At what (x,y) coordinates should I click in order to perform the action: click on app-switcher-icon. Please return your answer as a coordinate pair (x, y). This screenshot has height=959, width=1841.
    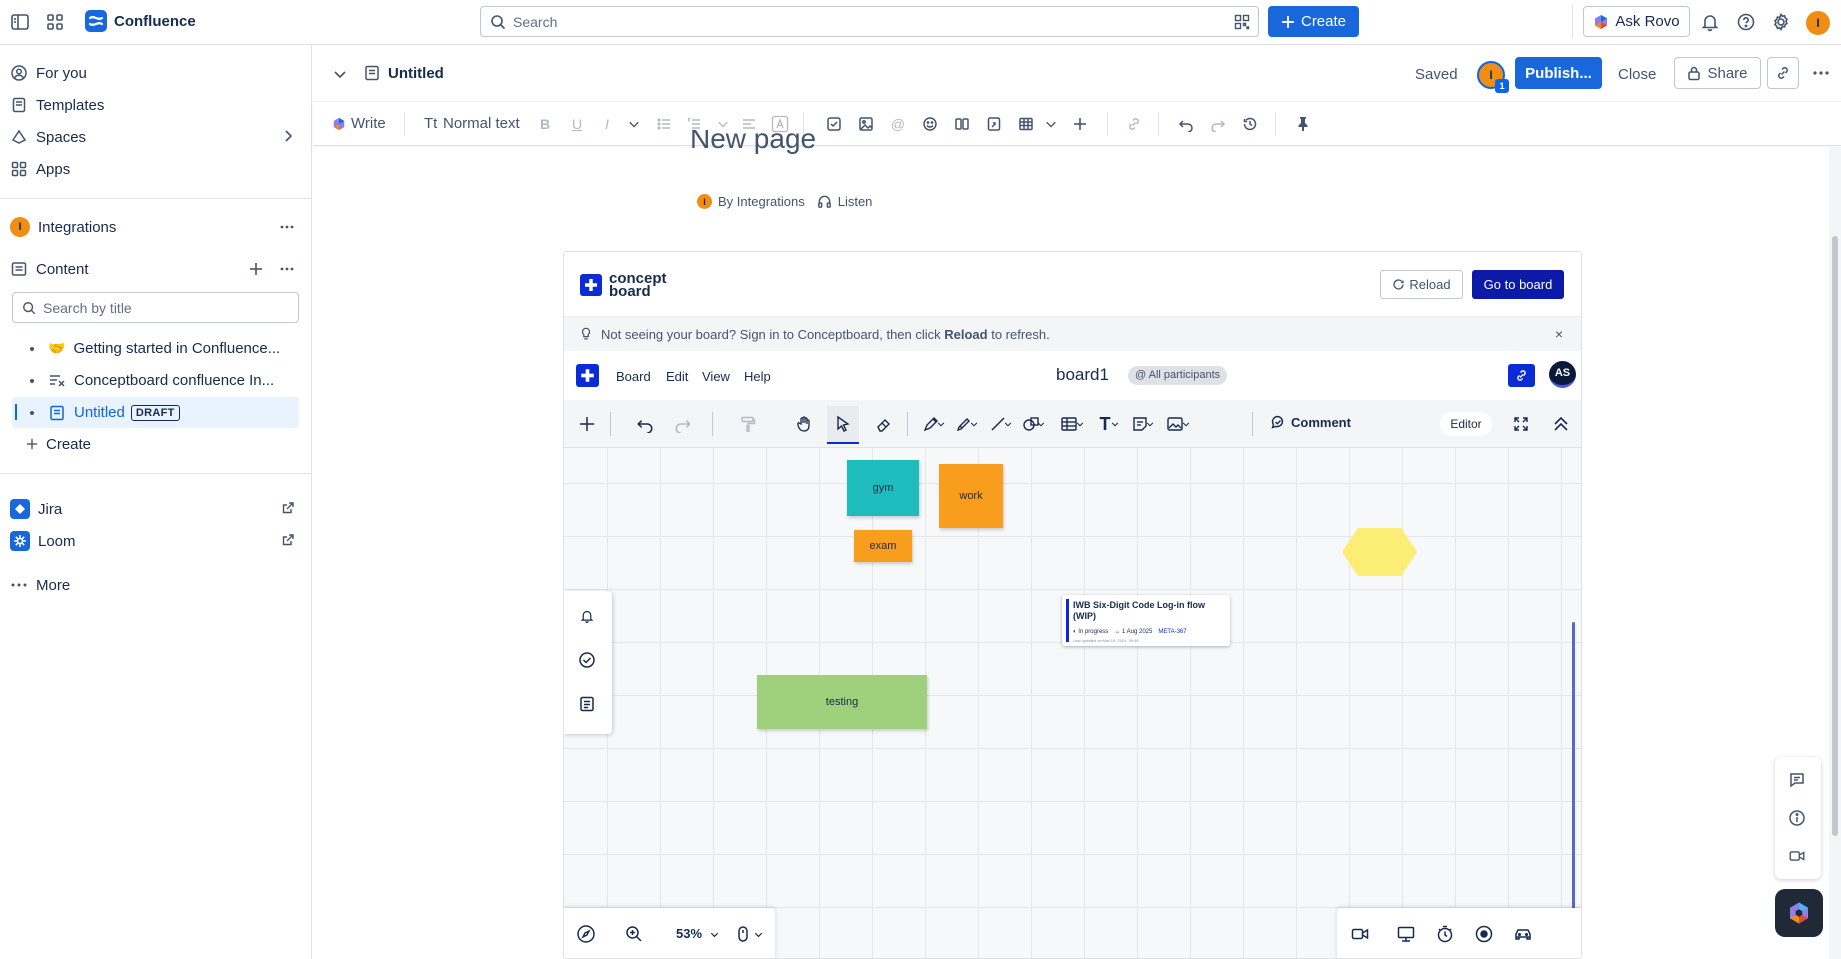
    Looking at the image, I should click on (55, 22).